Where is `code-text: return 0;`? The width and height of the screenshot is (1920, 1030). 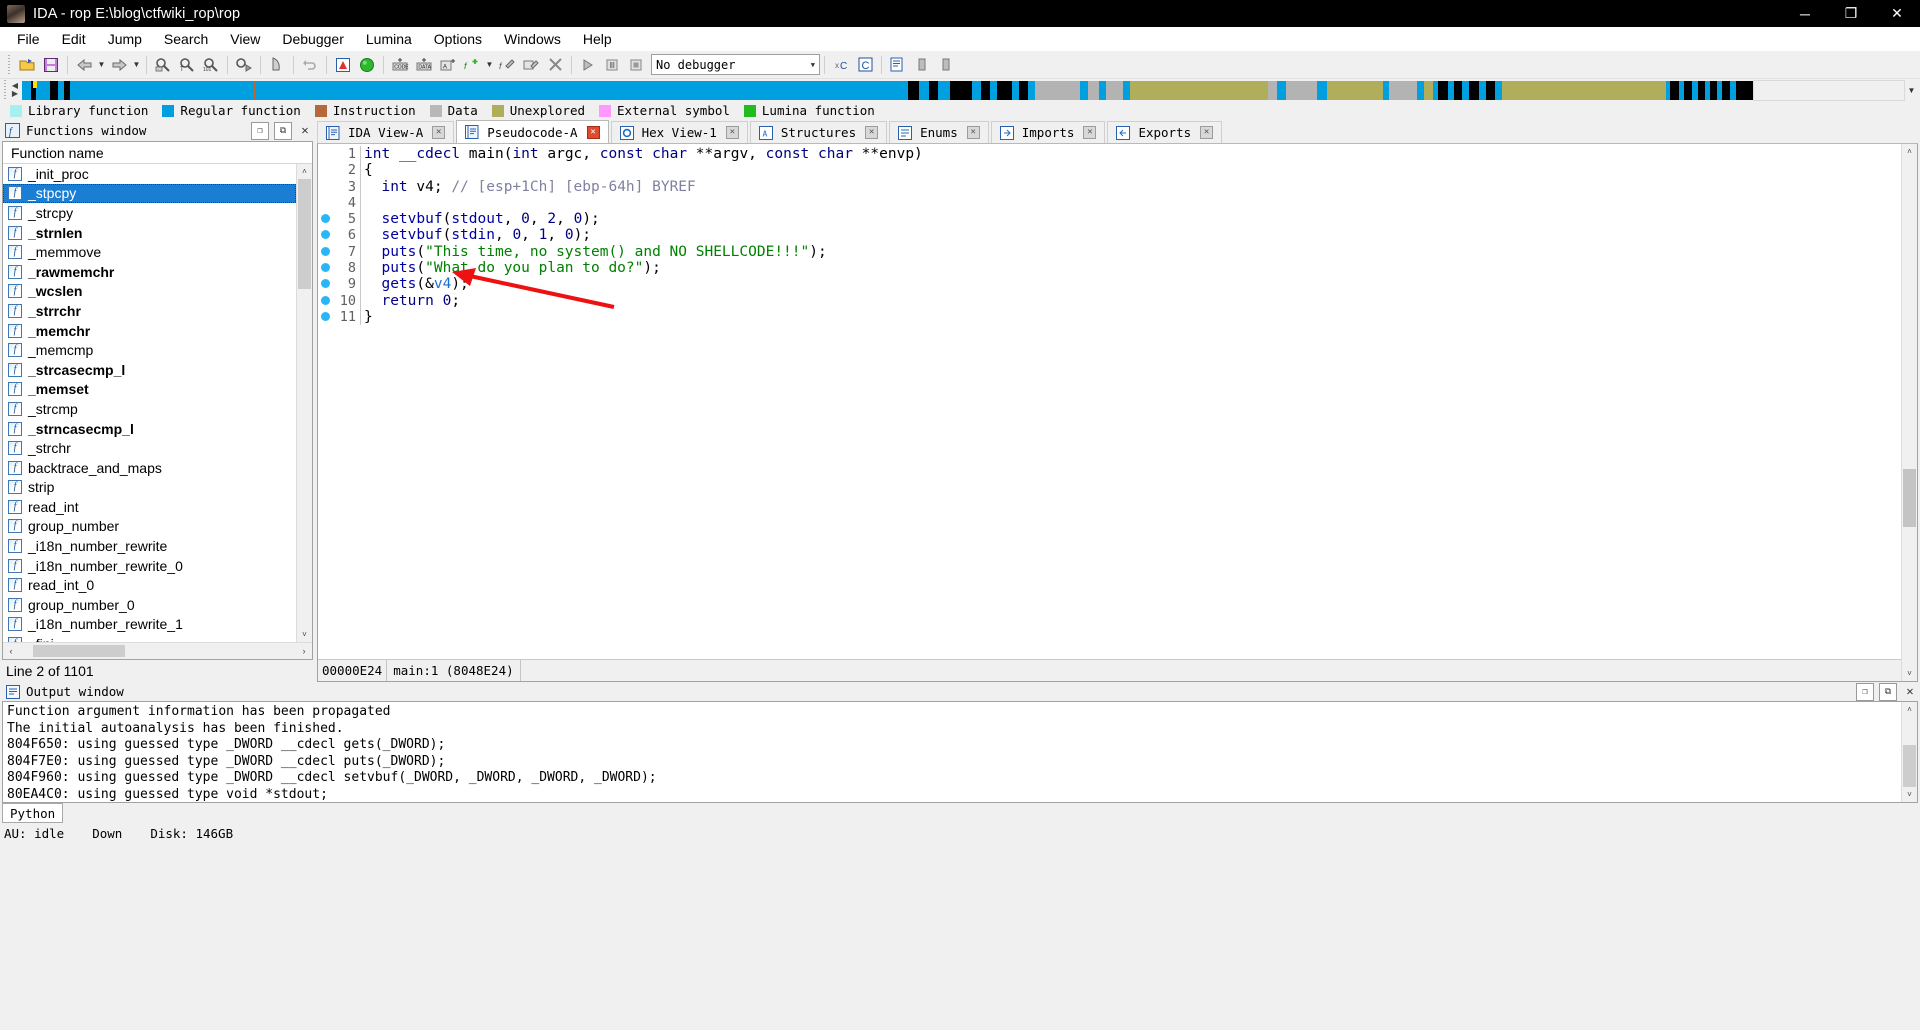
code-text: return 0; is located at coordinates (410, 300).